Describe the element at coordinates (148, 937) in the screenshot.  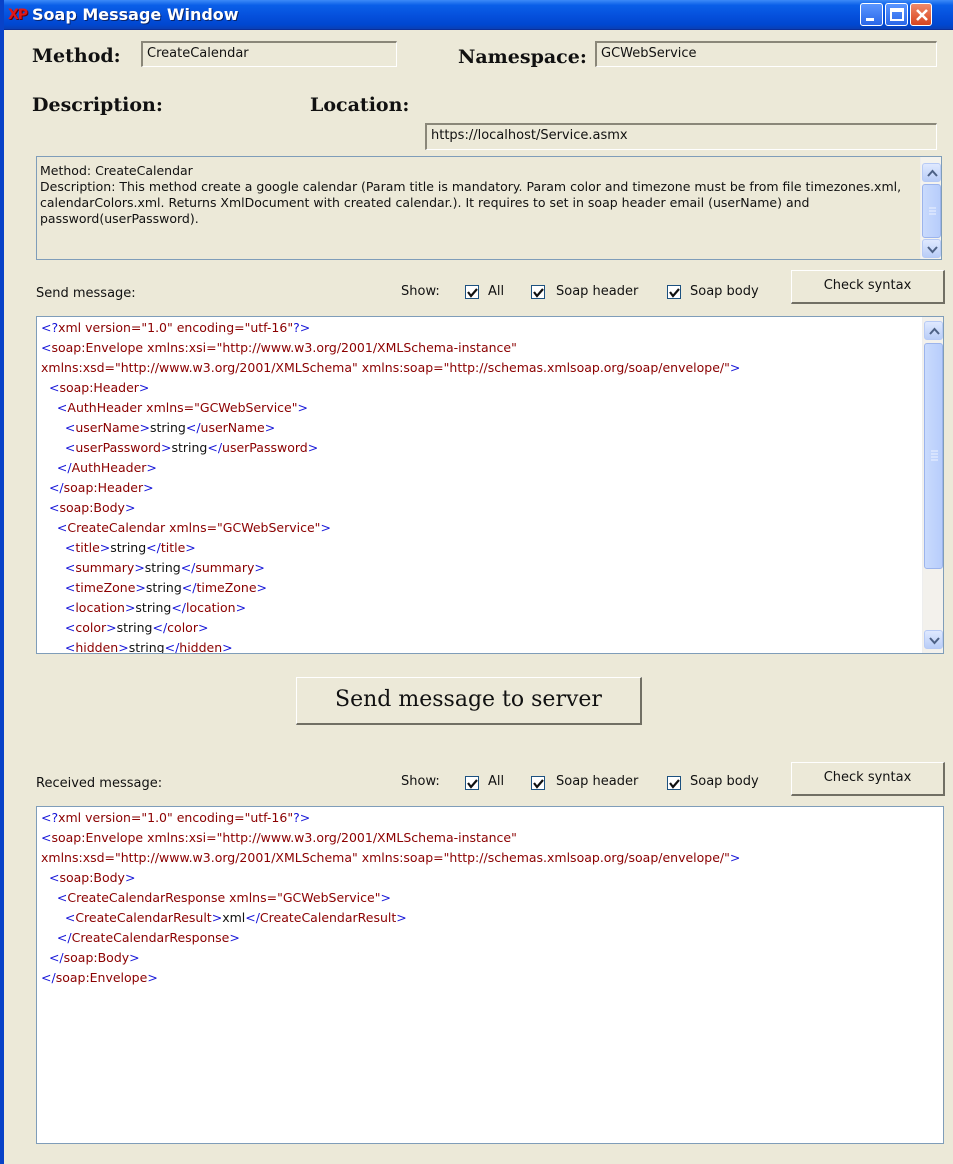
I see `xml-line: </CreateCalendarResponse>` at that location.